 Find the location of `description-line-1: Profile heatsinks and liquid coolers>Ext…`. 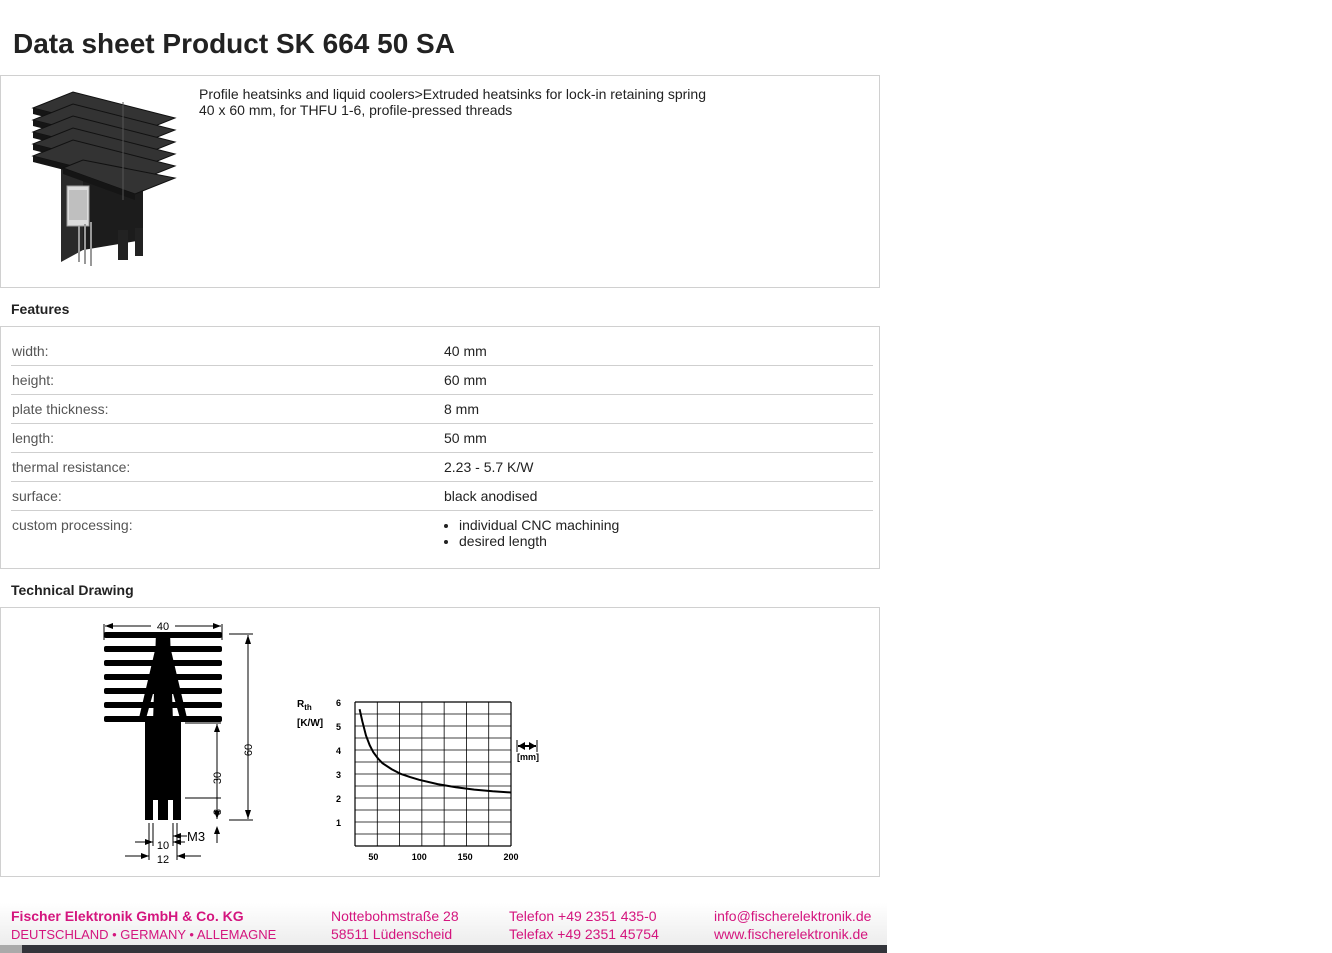

description-line-1: Profile heatsinks and liquid coolers>Ext… is located at coordinates (452, 94).